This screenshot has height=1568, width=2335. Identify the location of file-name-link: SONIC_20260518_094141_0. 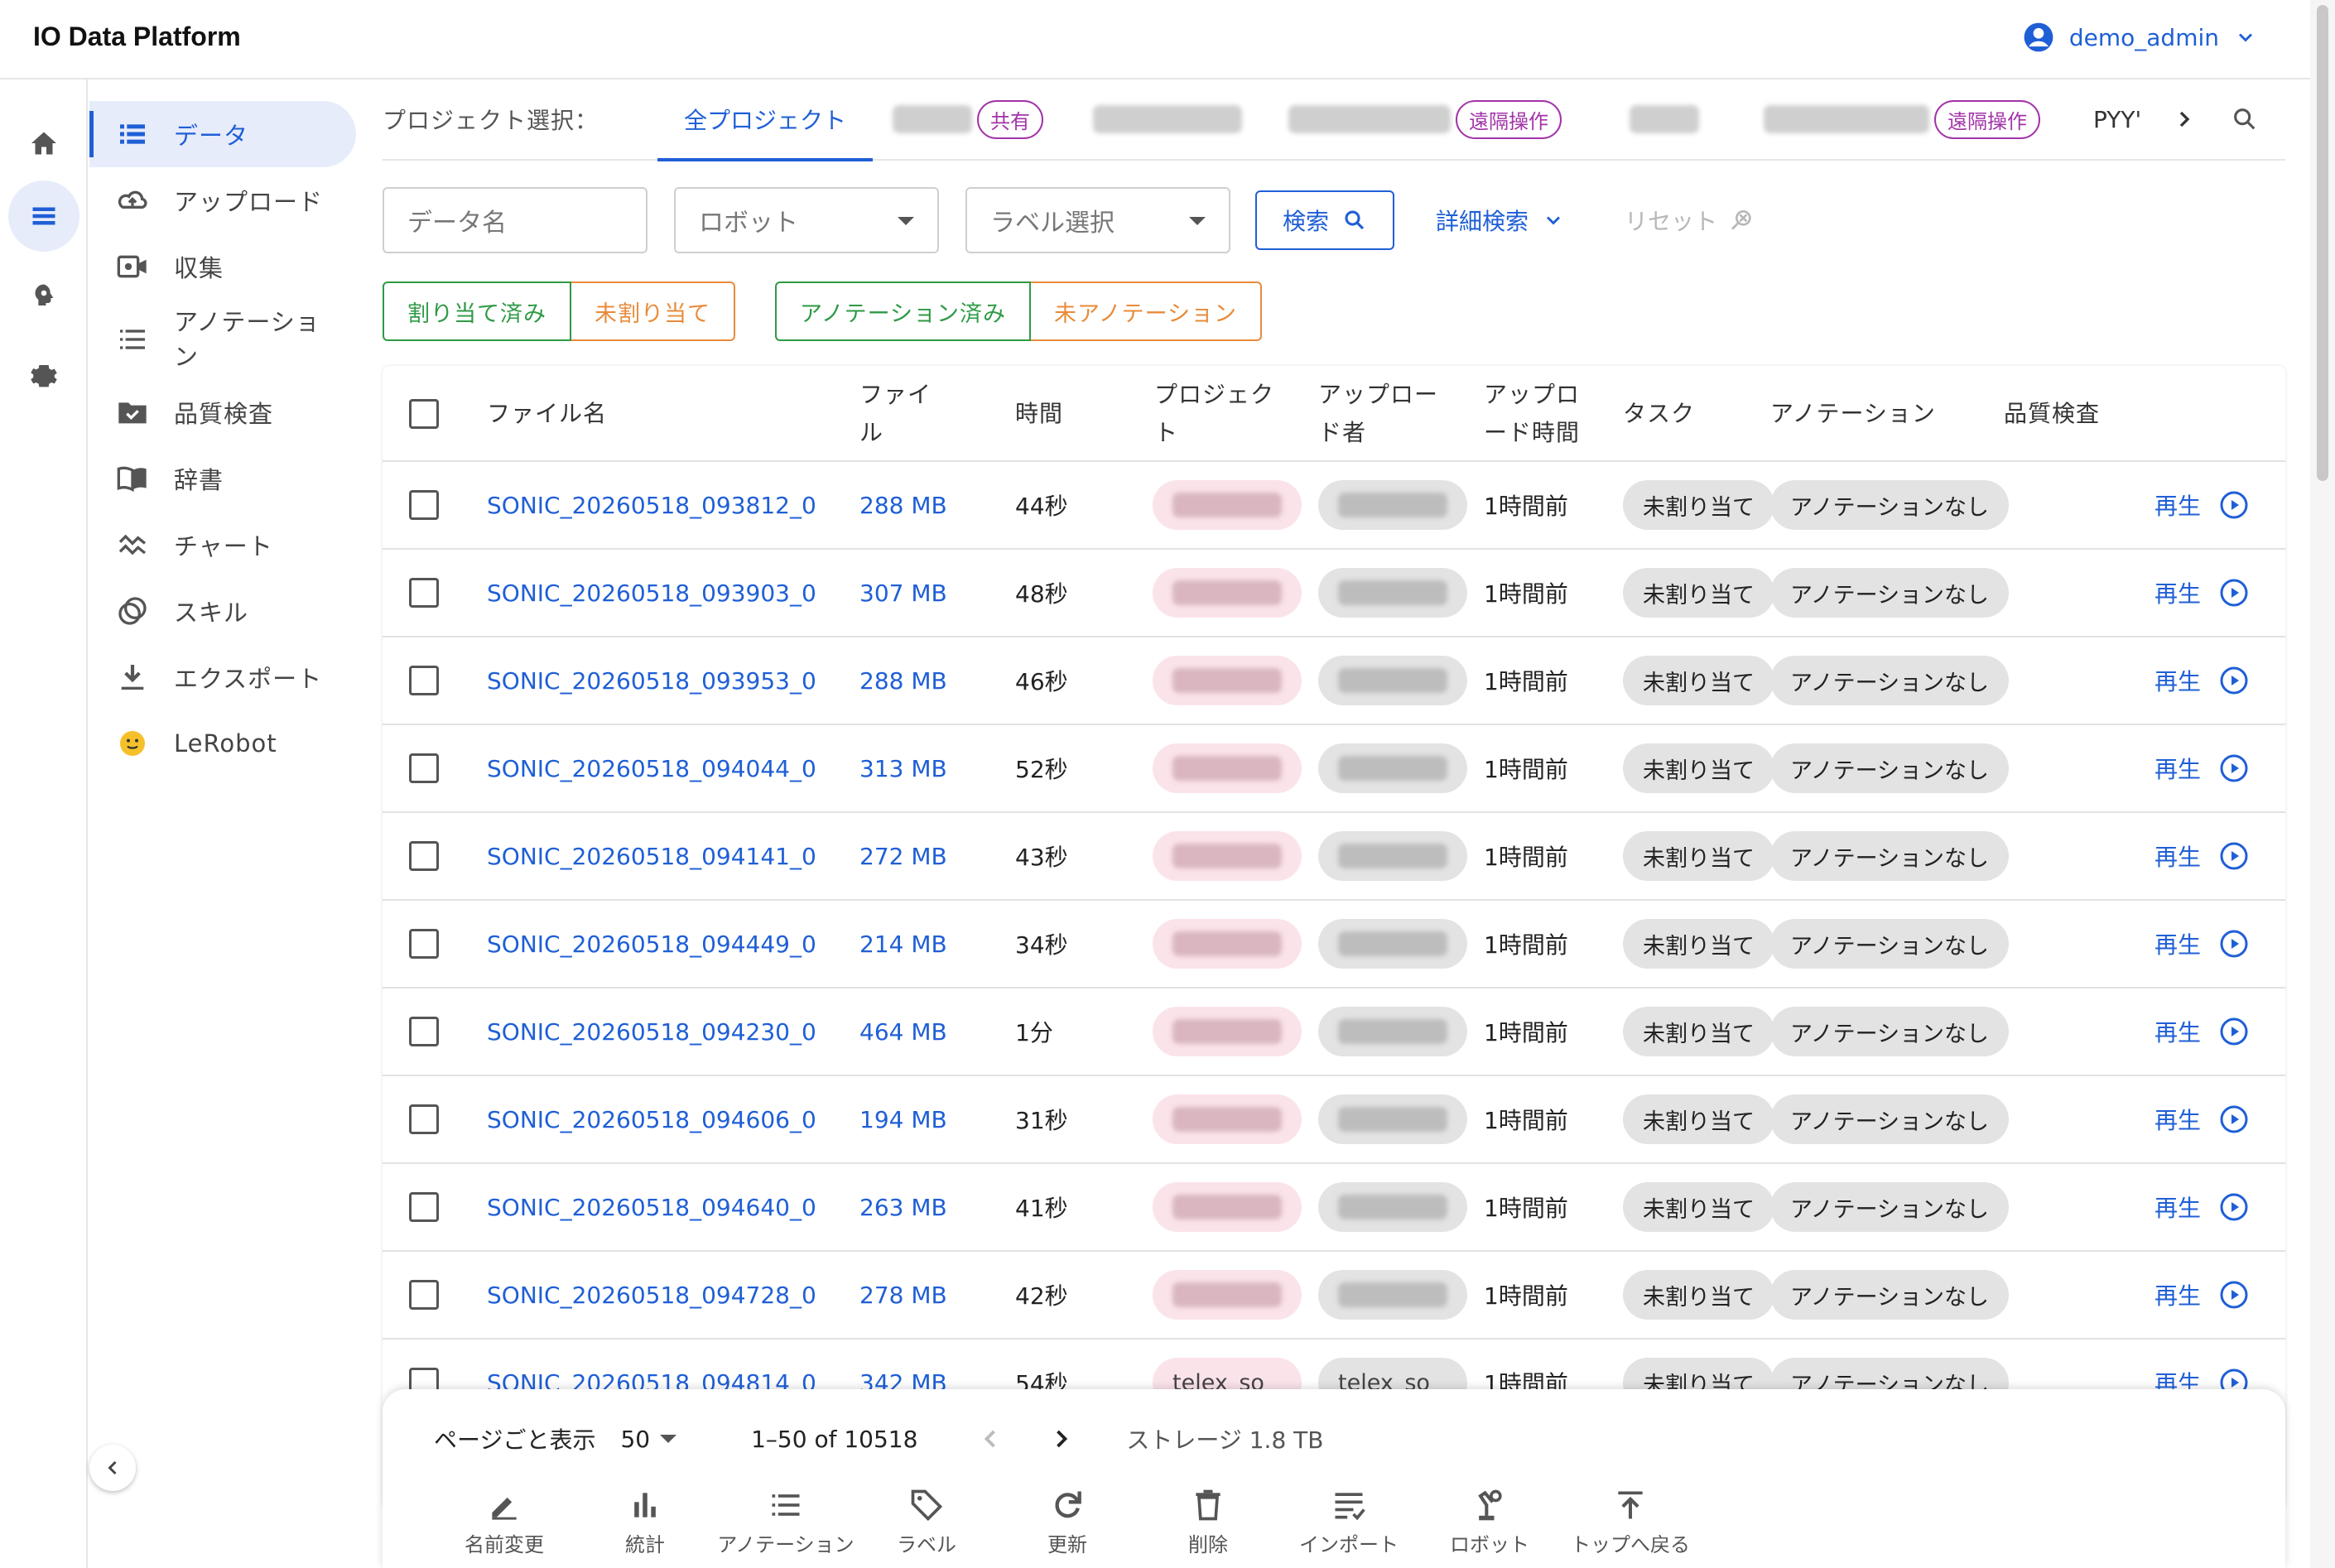
(651, 856).